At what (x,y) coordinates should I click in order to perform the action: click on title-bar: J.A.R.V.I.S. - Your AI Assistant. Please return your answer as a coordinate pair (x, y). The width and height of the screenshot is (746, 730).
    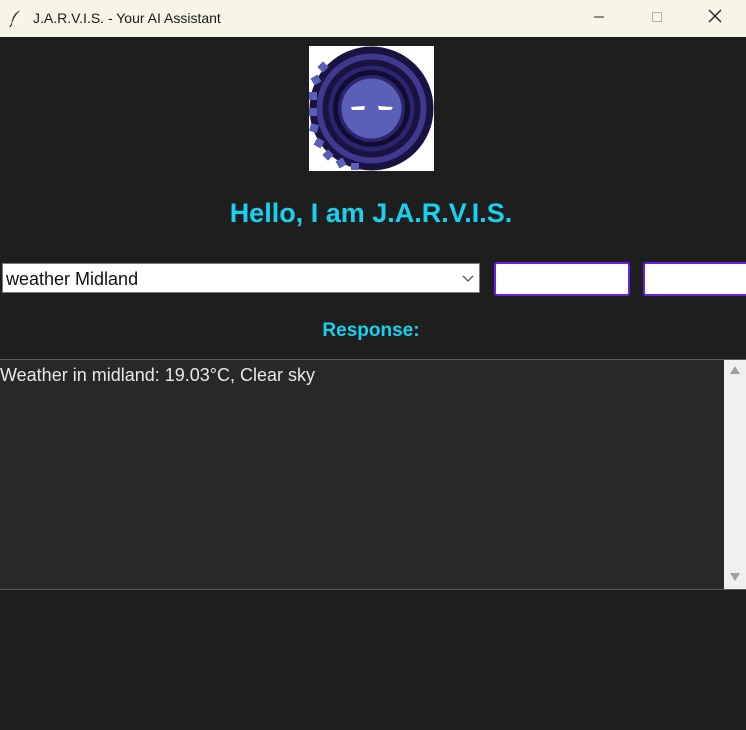
    Looking at the image, I should click on (373, 18).